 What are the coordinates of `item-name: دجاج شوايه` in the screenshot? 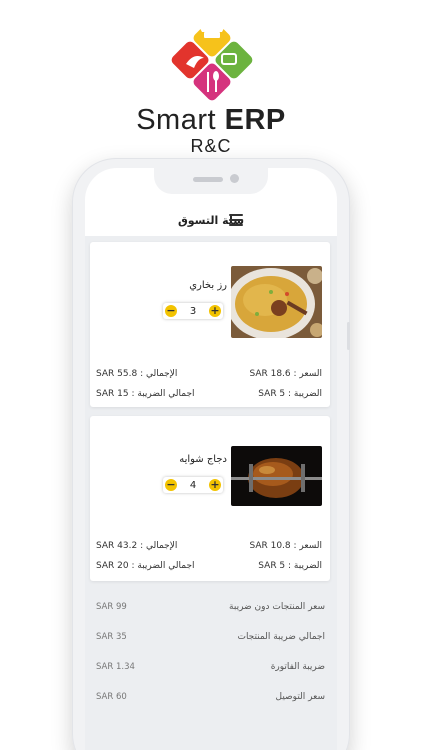 It's located at (203, 459).